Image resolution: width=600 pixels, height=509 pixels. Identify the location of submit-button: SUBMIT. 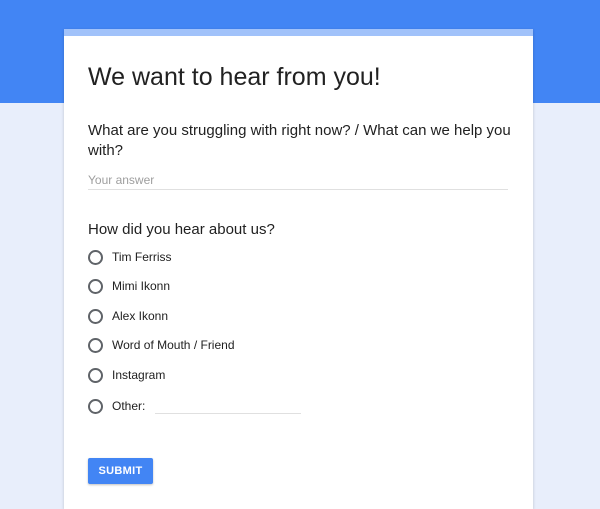
(120, 471).